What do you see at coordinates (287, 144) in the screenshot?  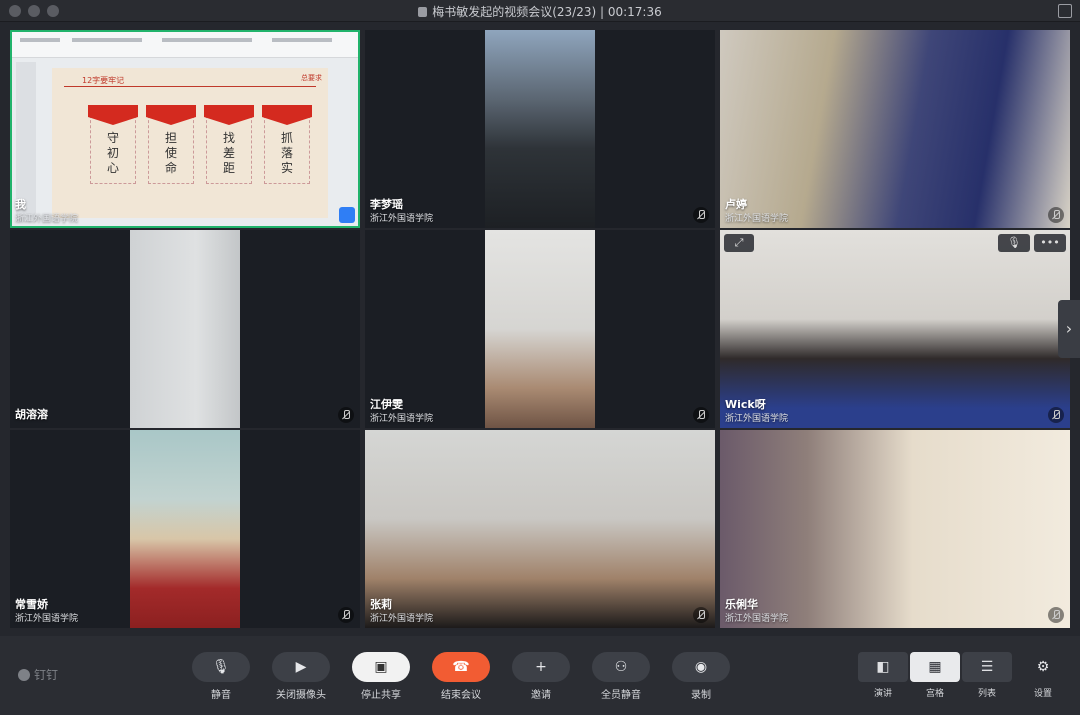 I see `slide-card: 抓落实` at bounding box center [287, 144].